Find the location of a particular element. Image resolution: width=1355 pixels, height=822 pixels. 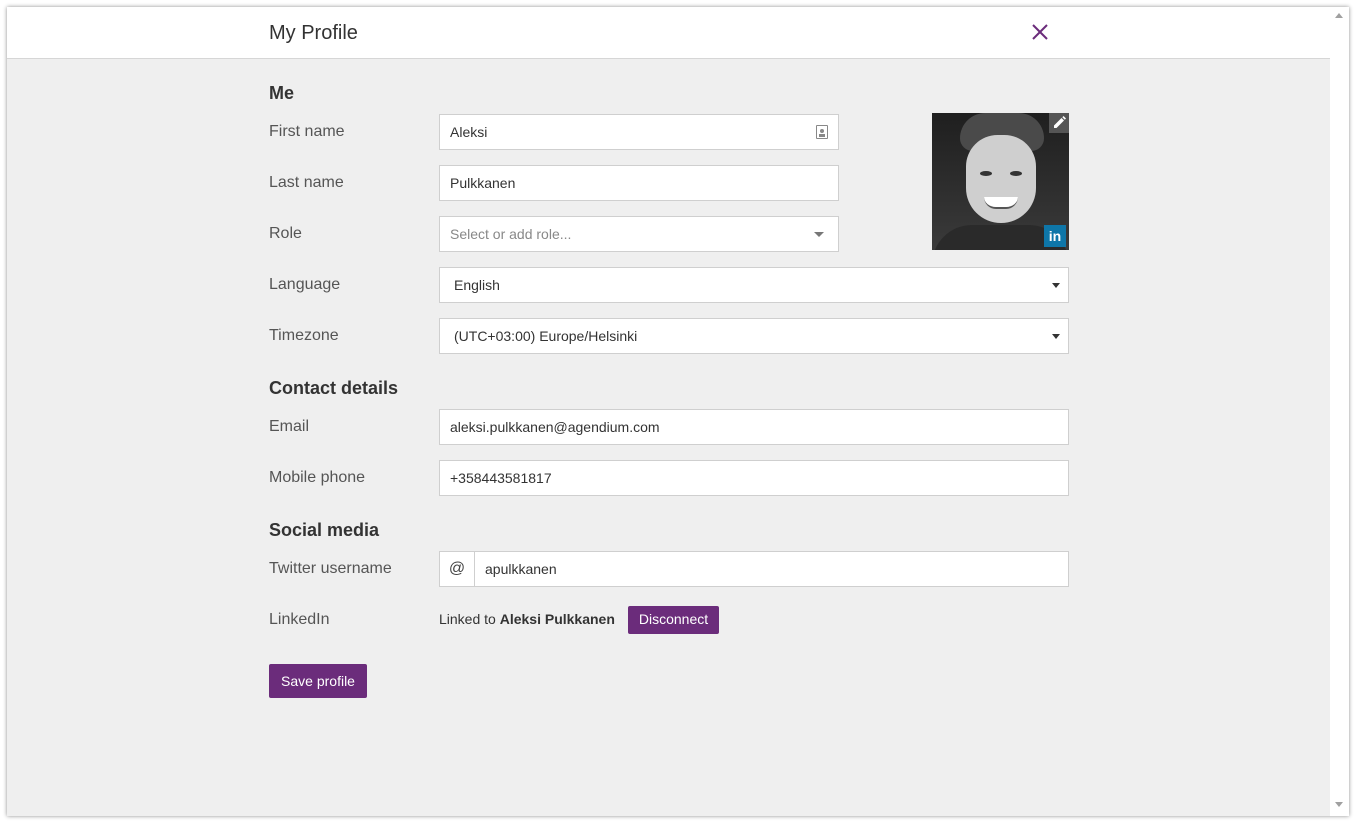

language-value: English is located at coordinates (477, 285).